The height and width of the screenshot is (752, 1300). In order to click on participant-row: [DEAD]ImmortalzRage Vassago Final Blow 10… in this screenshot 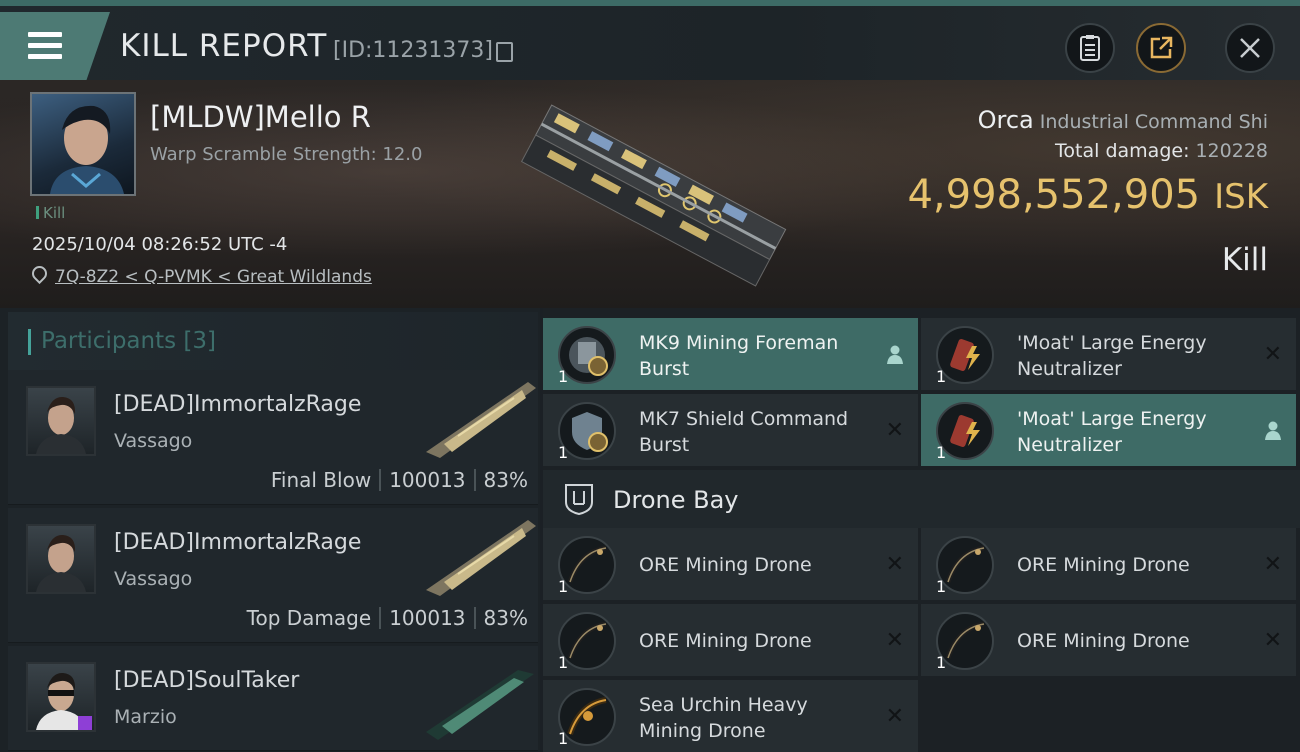, I will do `click(273, 437)`.